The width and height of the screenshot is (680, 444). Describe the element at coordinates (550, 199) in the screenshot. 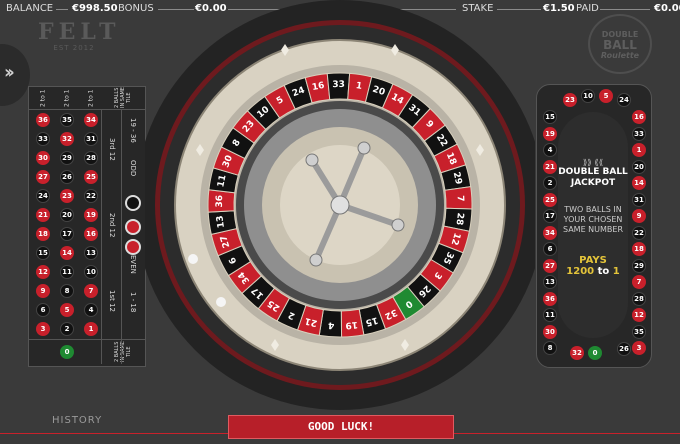

I see `racetrack-number: 25` at that location.